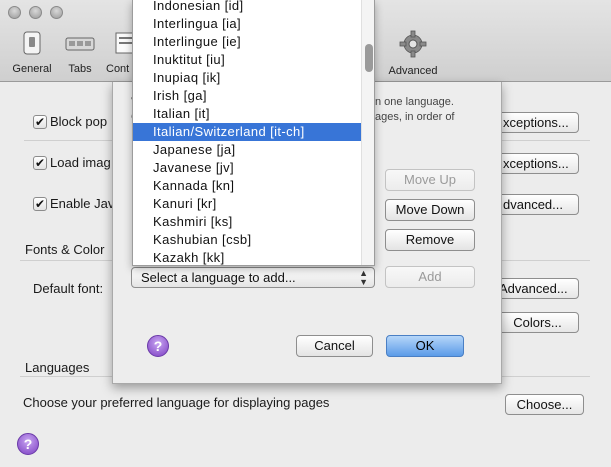 Image resolution: width=611 pixels, height=467 pixels. What do you see at coordinates (247, 150) in the screenshot?
I see `menu-item-japanese: Japanese [ja]` at bounding box center [247, 150].